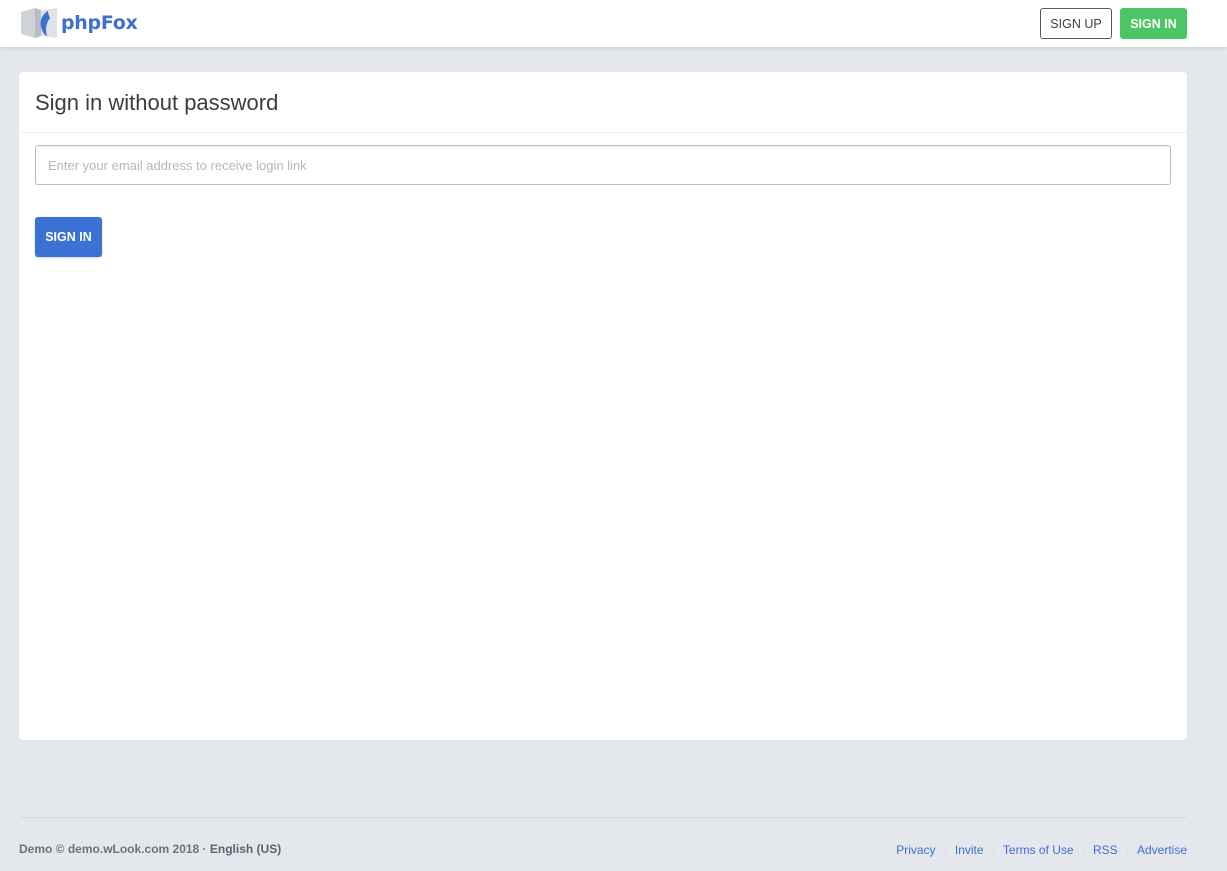 The height and width of the screenshot is (871, 1227). I want to click on footer-divider, so click(603, 817).